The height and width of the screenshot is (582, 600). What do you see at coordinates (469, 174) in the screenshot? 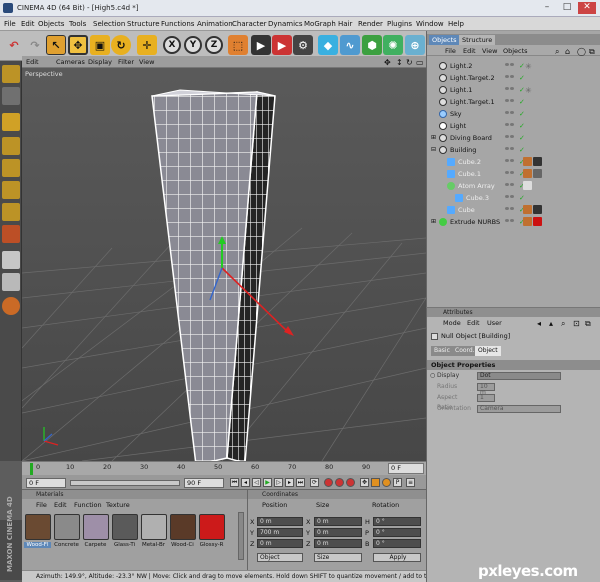
I see `object-label: Cube.1` at bounding box center [469, 174].